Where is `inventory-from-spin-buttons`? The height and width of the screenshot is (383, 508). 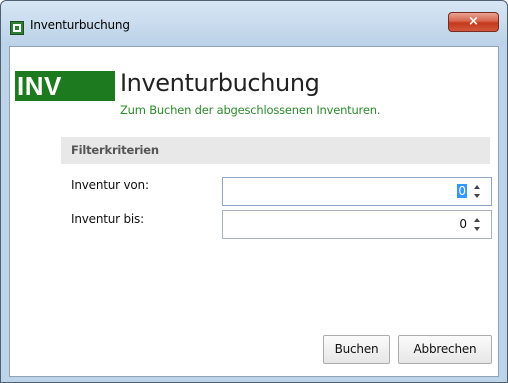 inventory-from-spin-buttons is located at coordinates (478, 192).